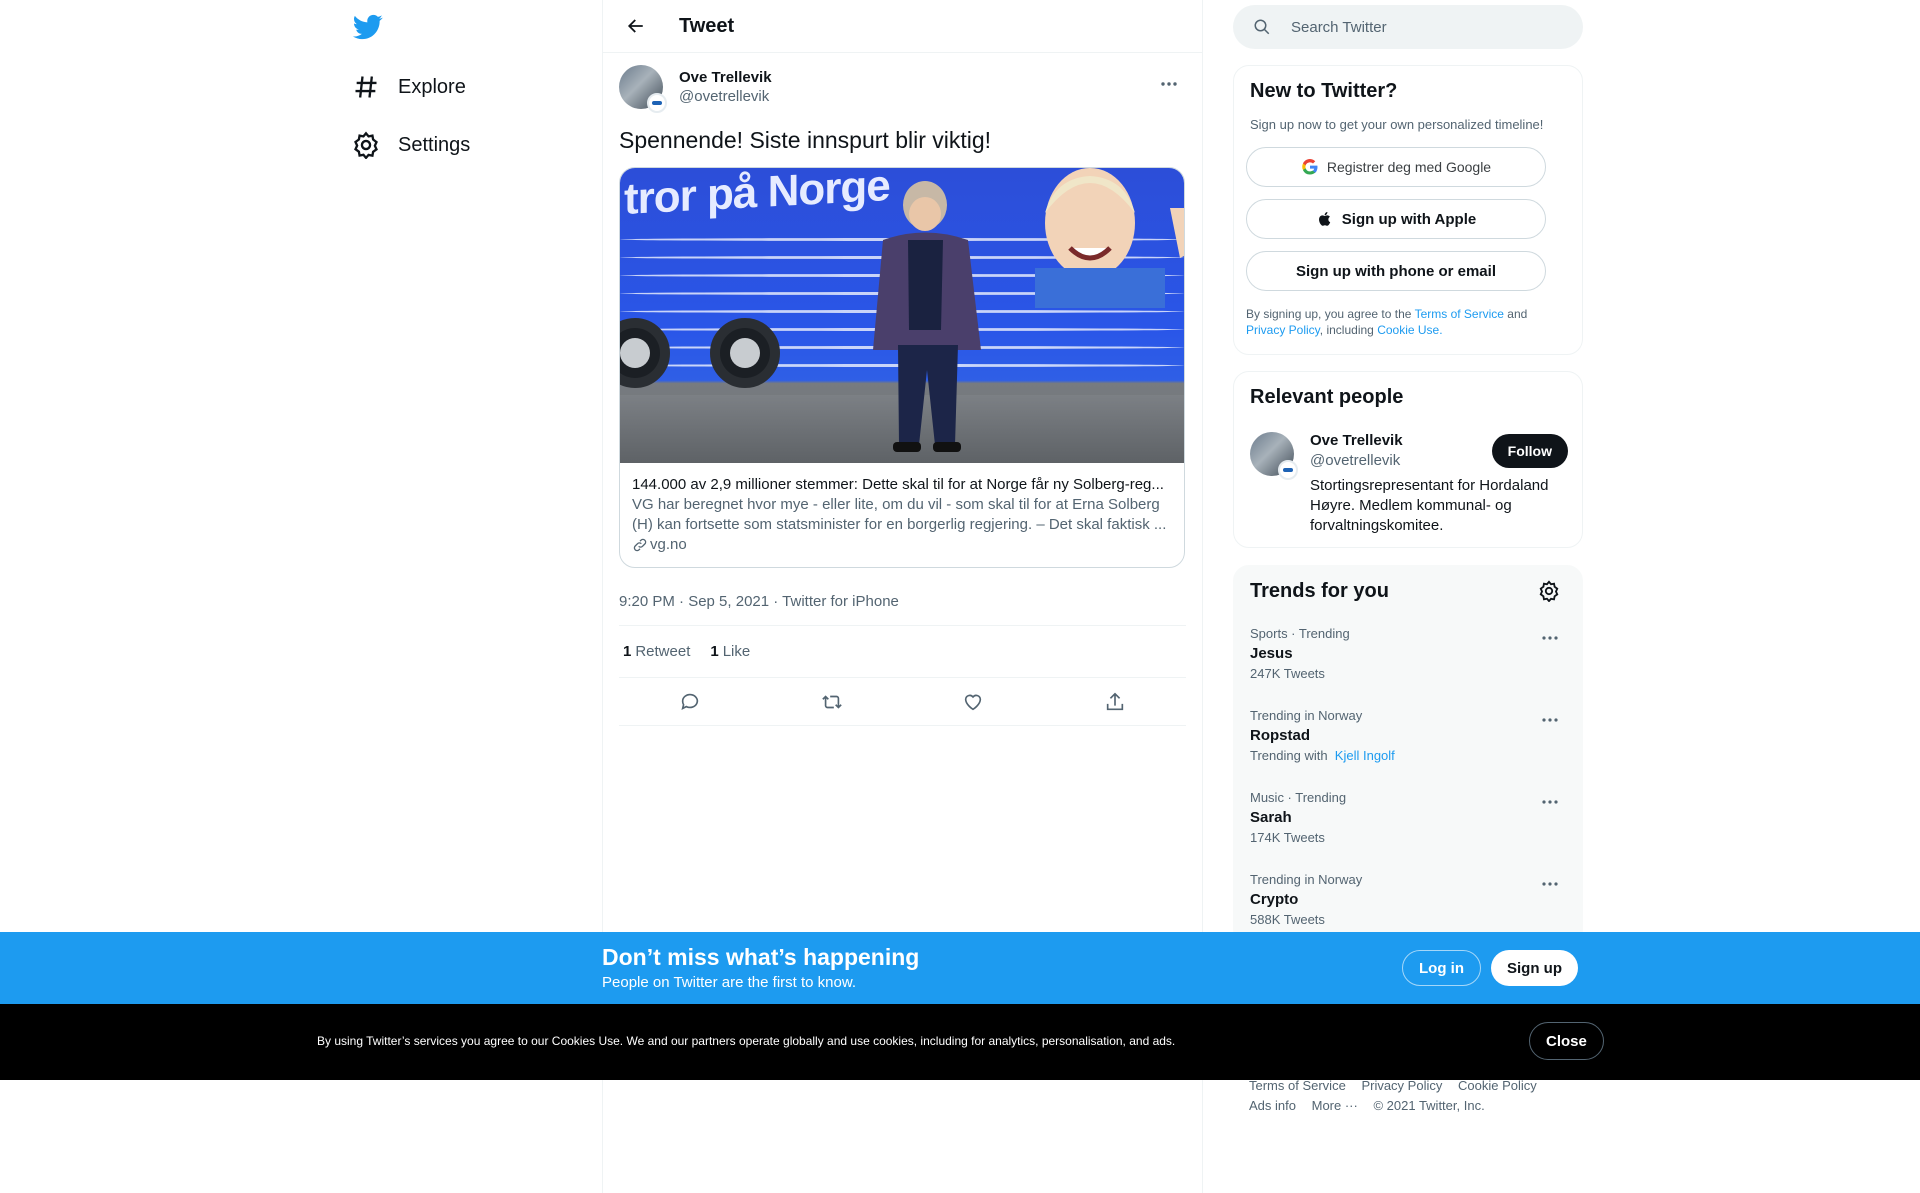 This screenshot has height=1193, width=1920. I want to click on cookie-use-link: Cookie Use., so click(1409, 330).